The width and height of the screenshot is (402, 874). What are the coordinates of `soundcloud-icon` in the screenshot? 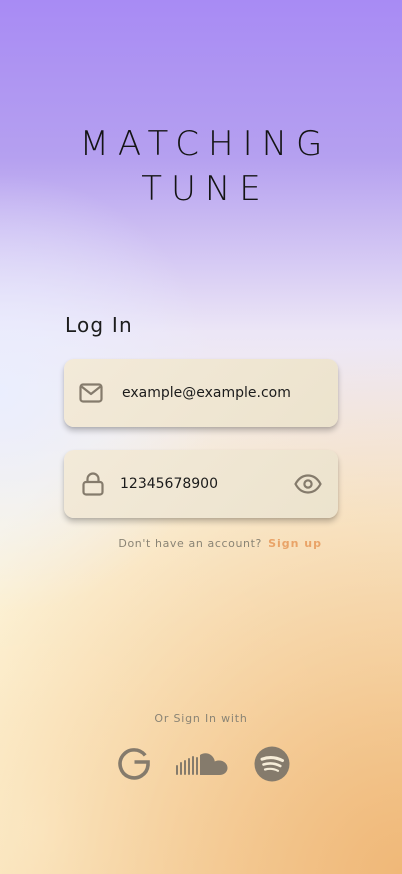 It's located at (202, 766).